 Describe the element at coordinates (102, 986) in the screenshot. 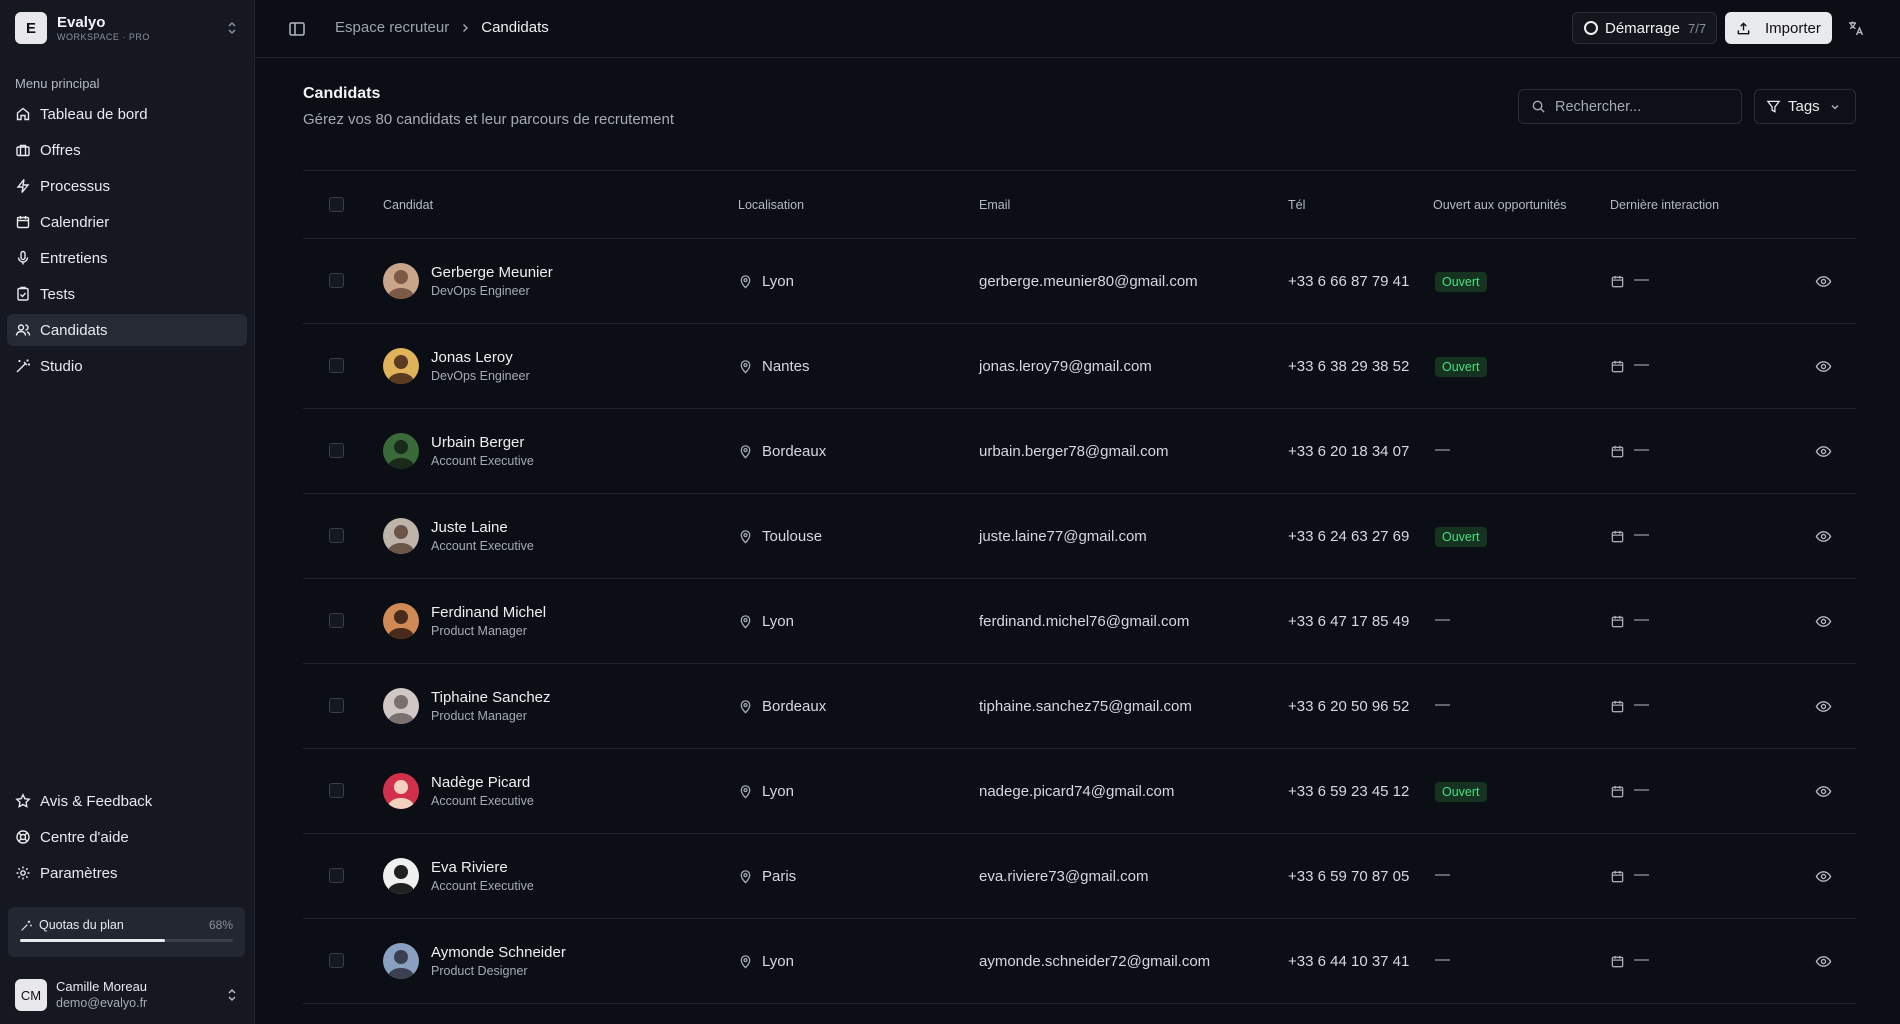

I see `user-name: Camille Moreau` at that location.